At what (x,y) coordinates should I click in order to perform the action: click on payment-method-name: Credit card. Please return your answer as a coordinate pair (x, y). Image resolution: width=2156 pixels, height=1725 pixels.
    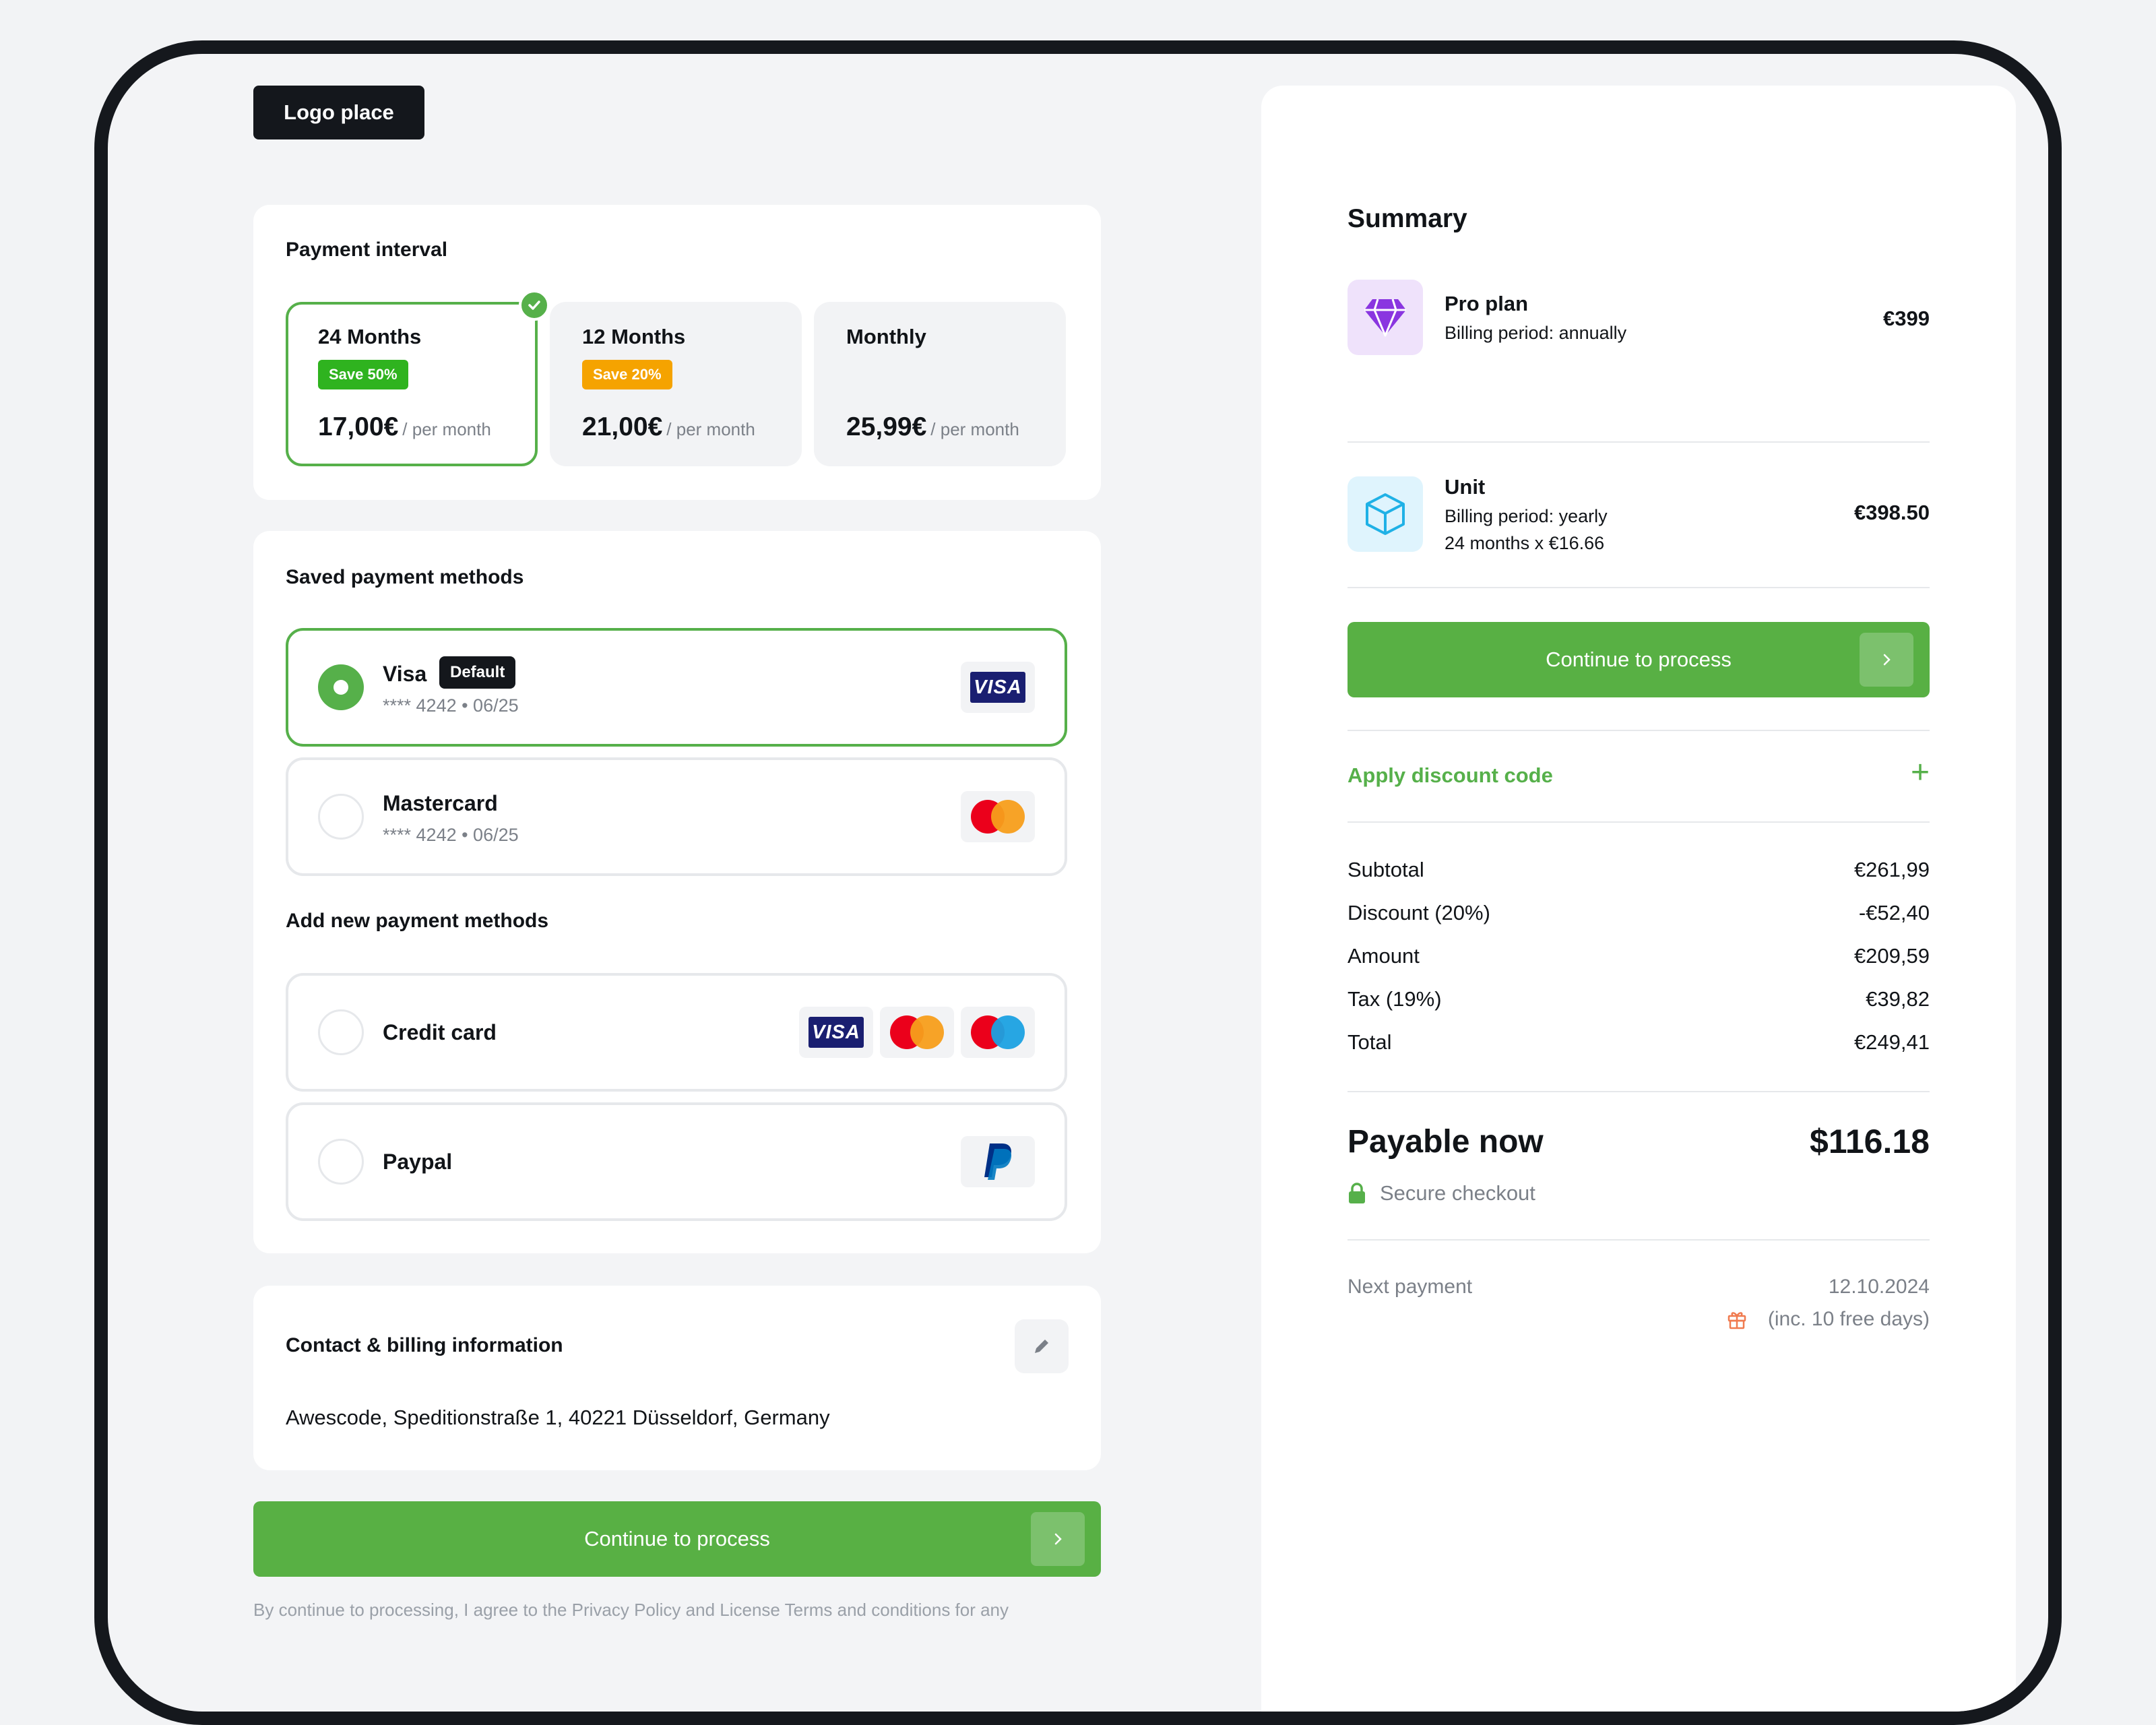
    Looking at the image, I should click on (440, 1032).